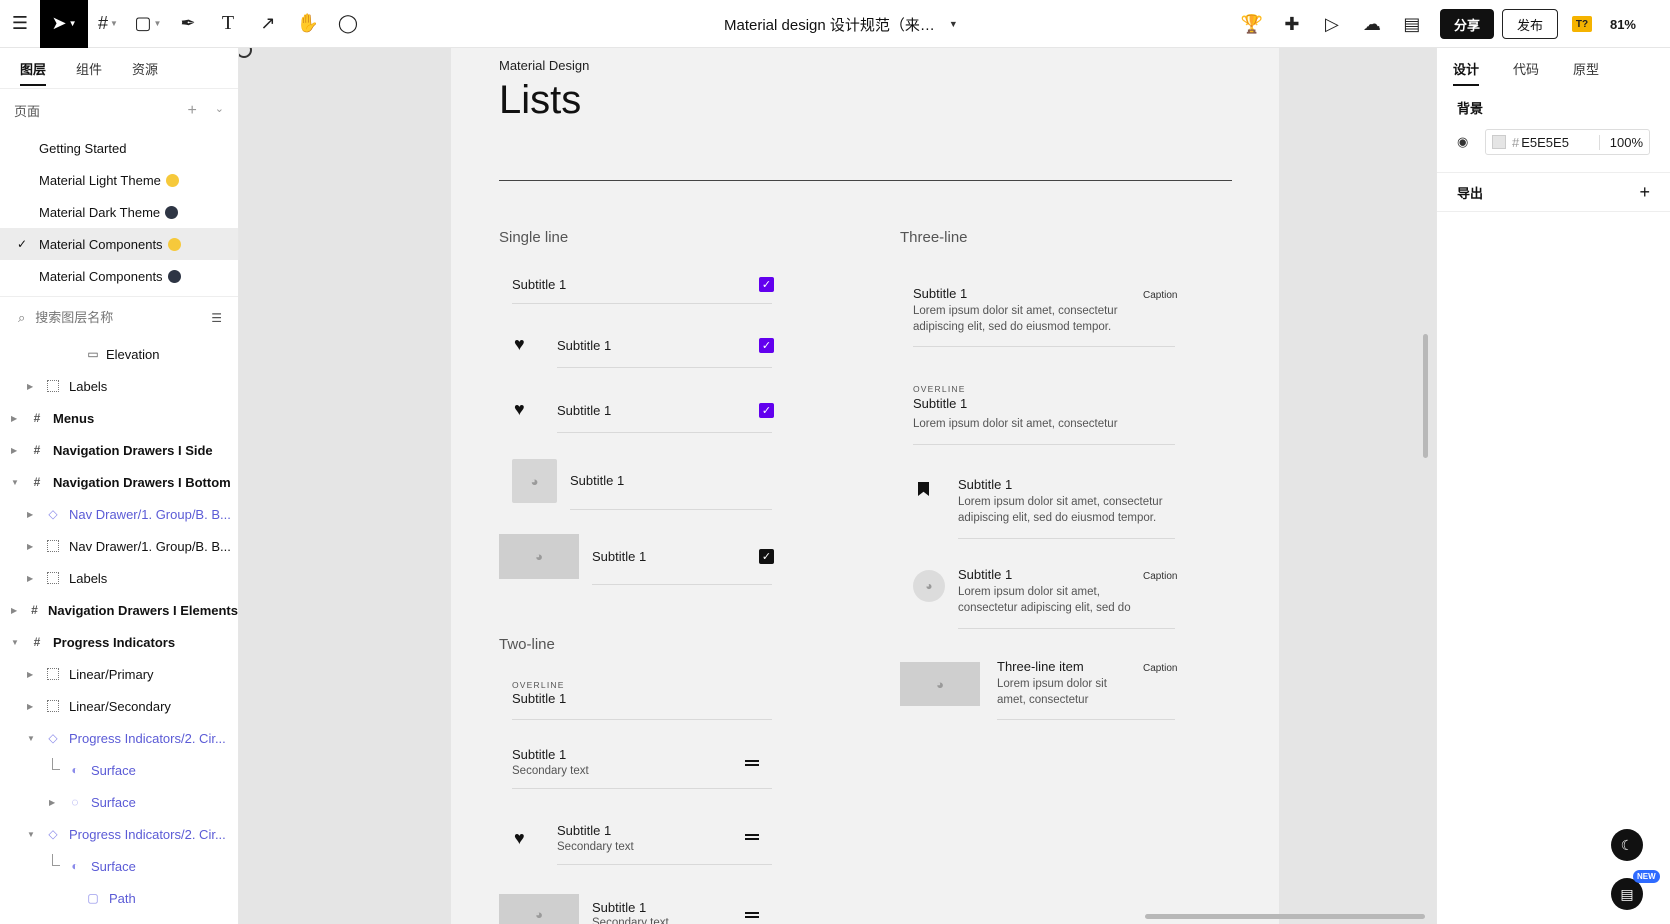  What do you see at coordinates (1466, 24) in the screenshot?
I see `share-button: 分享` at bounding box center [1466, 24].